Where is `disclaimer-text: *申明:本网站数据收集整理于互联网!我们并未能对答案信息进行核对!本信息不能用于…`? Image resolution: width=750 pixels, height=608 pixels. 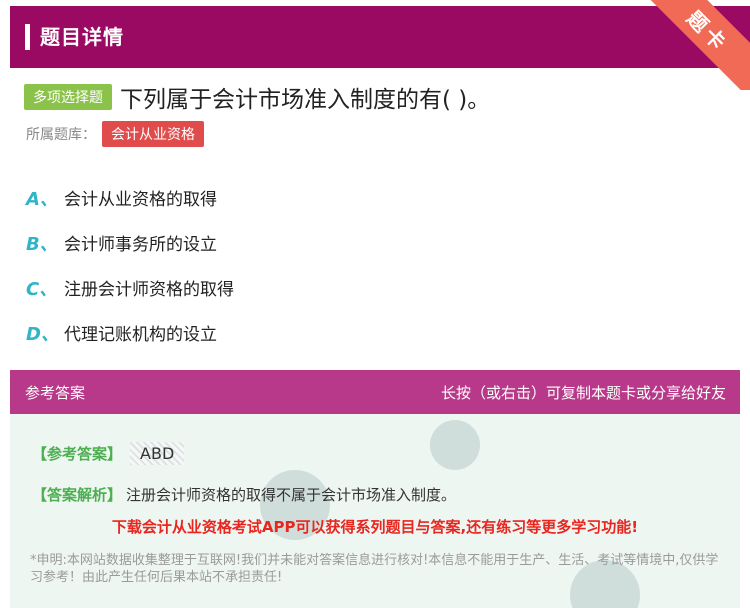
disclaimer-text: *申明:本网站数据收集整理于互联网!我们并未能对答案信息进行核对!本信息不能用于… is located at coordinates (374, 569).